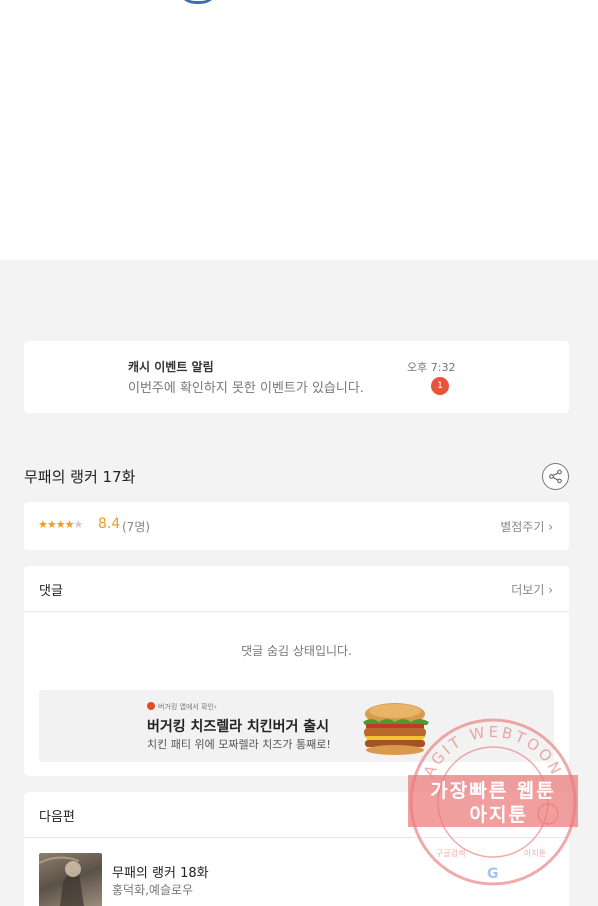 The height and width of the screenshot is (906, 598). What do you see at coordinates (80, 477) in the screenshot?
I see `episode-title: 무패의 랭커 17화` at bounding box center [80, 477].